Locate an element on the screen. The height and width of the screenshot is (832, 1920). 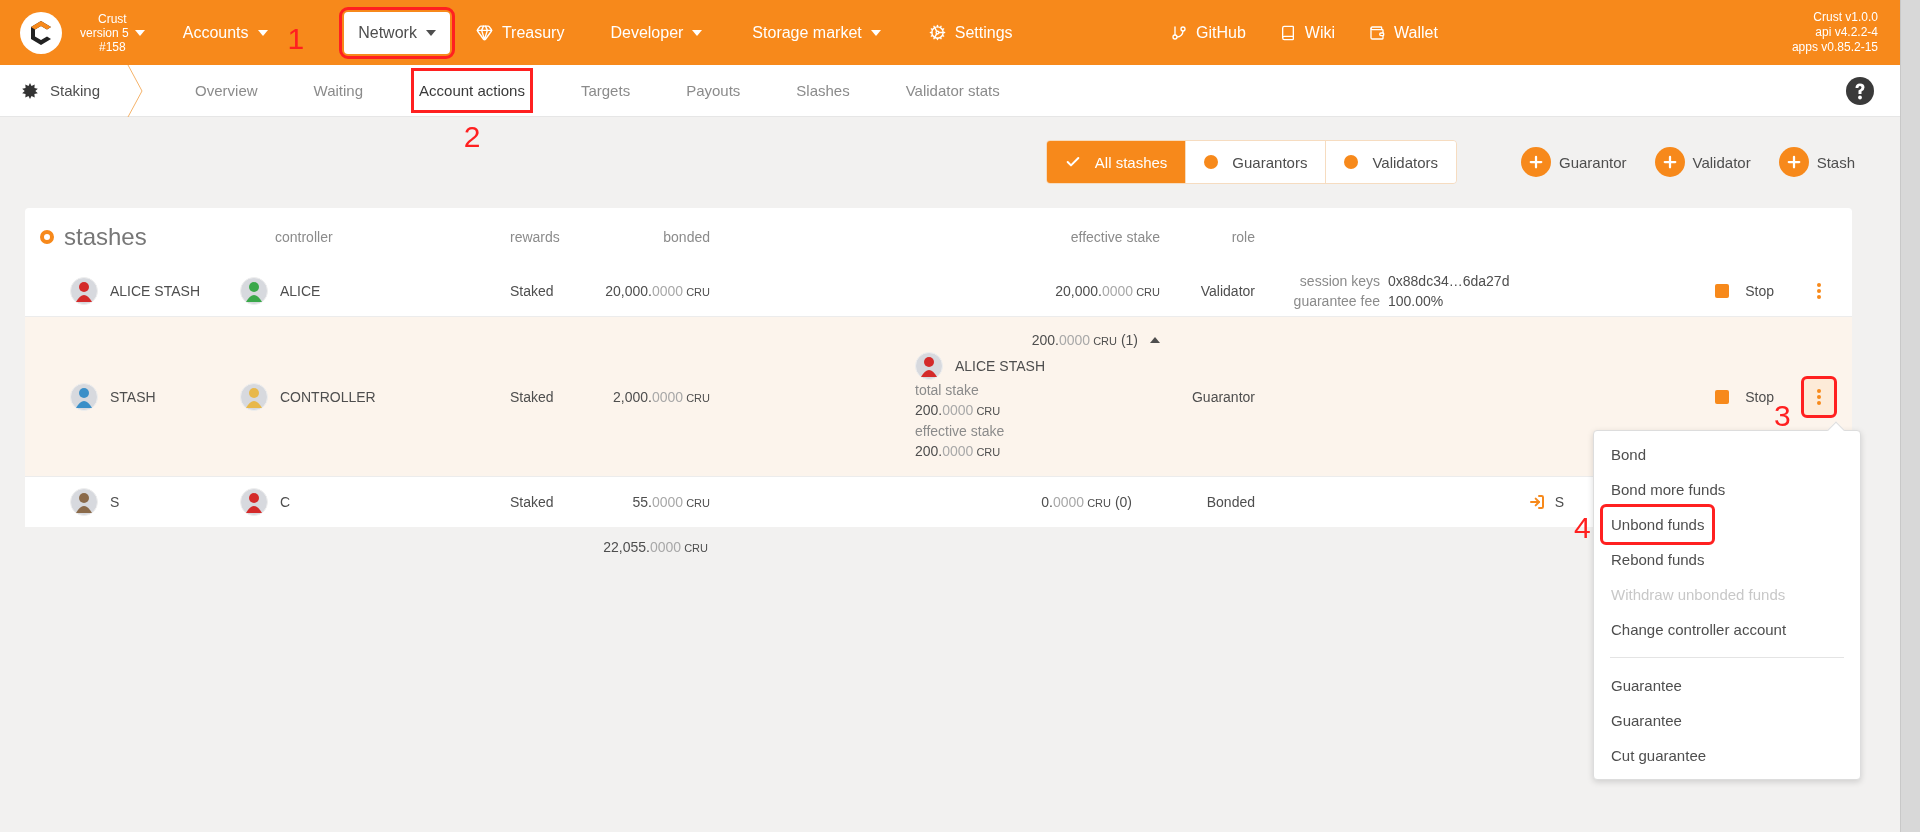
annotation-number: 4 is located at coordinates (1582, 528).